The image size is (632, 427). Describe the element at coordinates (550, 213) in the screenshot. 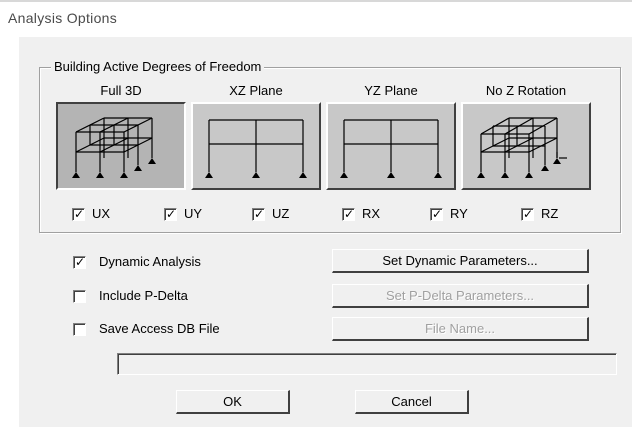

I see `rz-label: RZ` at that location.